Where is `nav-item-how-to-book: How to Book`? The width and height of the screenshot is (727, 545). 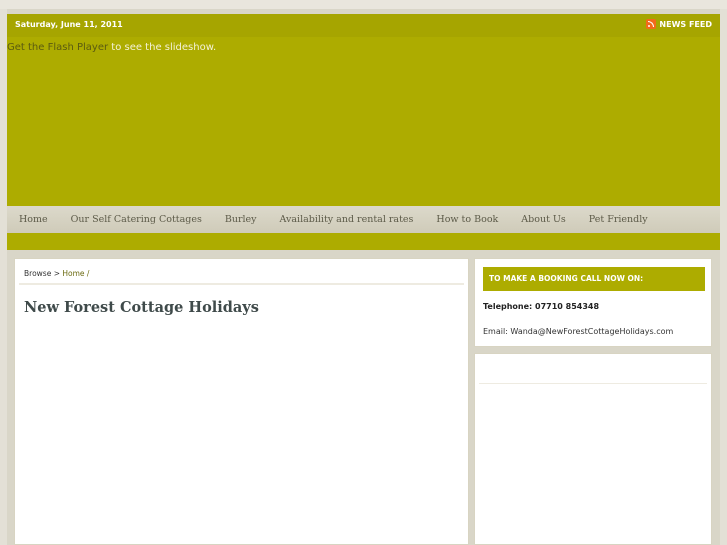 nav-item-how-to-book: How to Book is located at coordinates (467, 219).